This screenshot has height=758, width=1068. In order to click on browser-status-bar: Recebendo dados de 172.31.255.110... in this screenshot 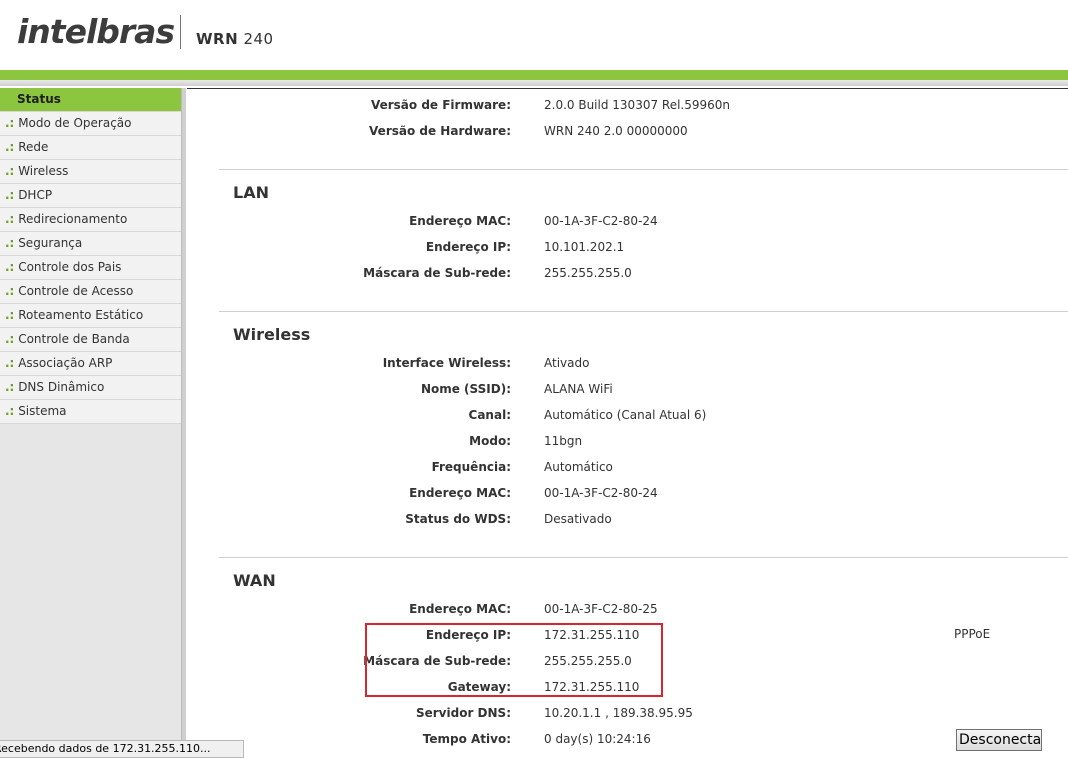, I will do `click(122, 749)`.